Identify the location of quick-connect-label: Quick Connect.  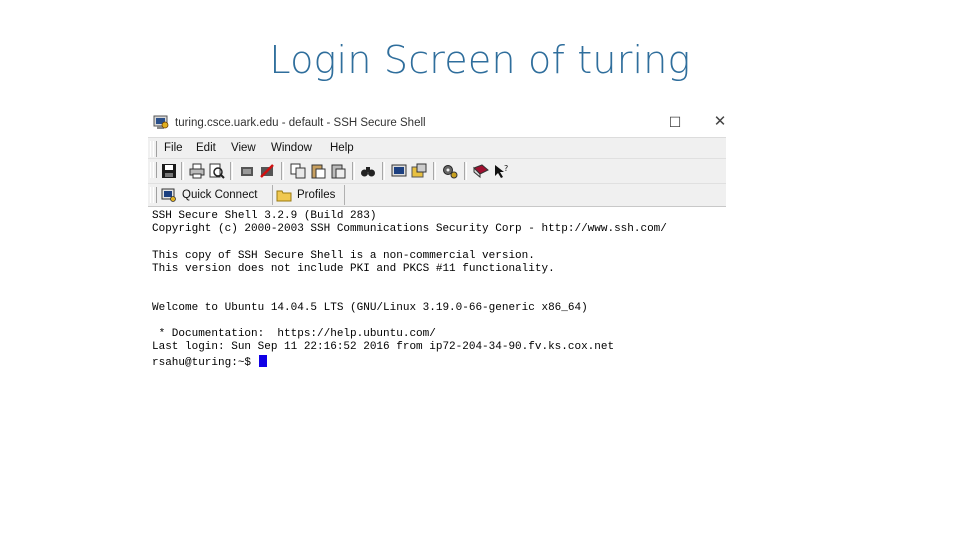
(220, 195).